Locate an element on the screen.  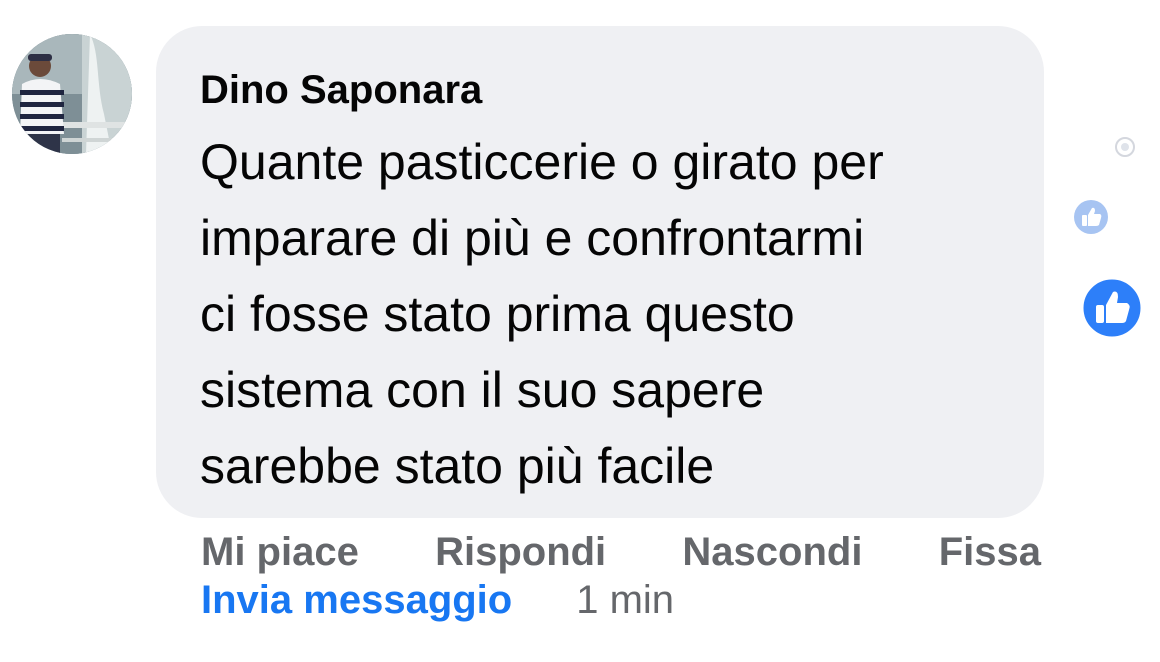
comment-meta: Invia messaggio 1 min is located at coordinates (437, 600).